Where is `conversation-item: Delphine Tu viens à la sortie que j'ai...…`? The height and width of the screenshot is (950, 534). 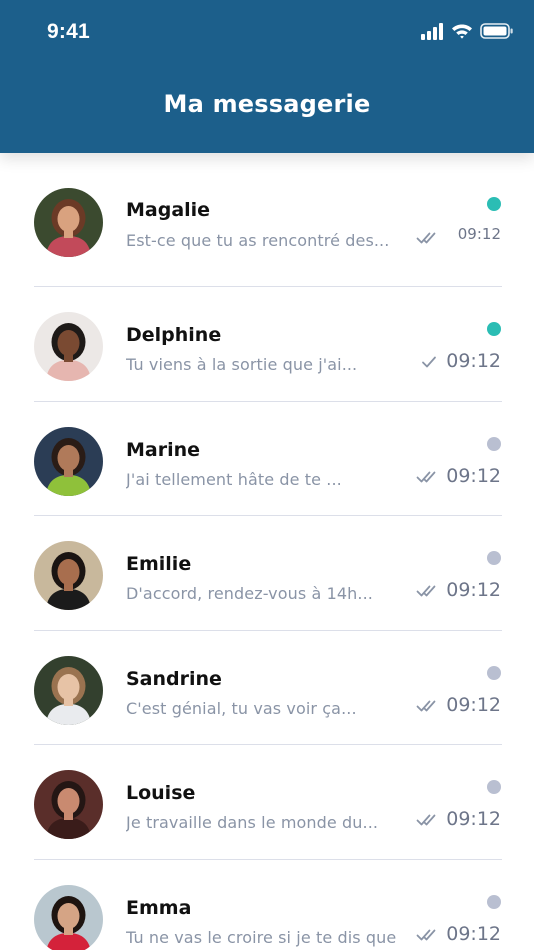 conversation-item: Delphine Tu viens à la sortie que j'ai...… is located at coordinates (267, 344).